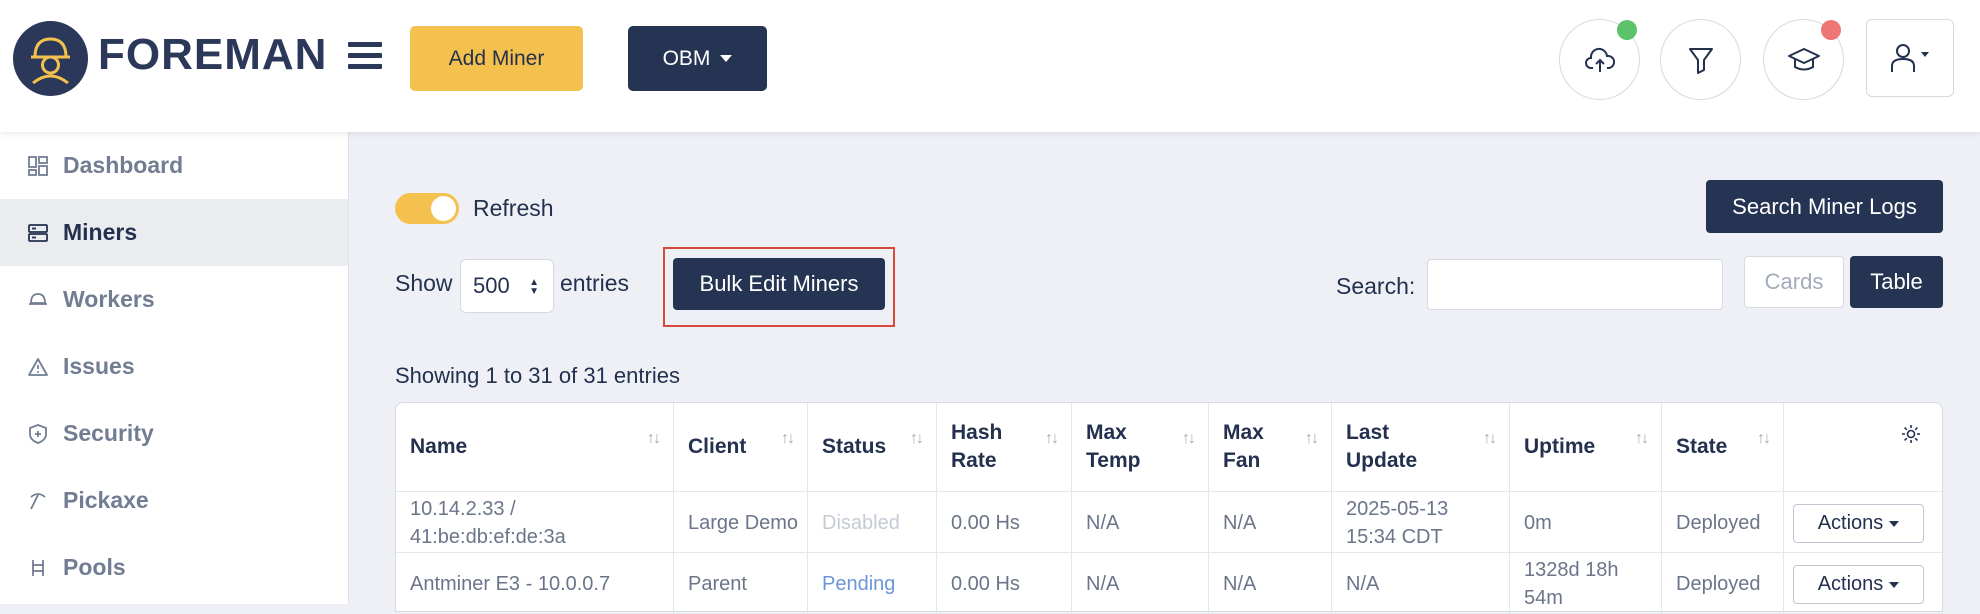  What do you see at coordinates (174, 165) in the screenshot?
I see `sidebar-item-dashboard: Dashboard` at bounding box center [174, 165].